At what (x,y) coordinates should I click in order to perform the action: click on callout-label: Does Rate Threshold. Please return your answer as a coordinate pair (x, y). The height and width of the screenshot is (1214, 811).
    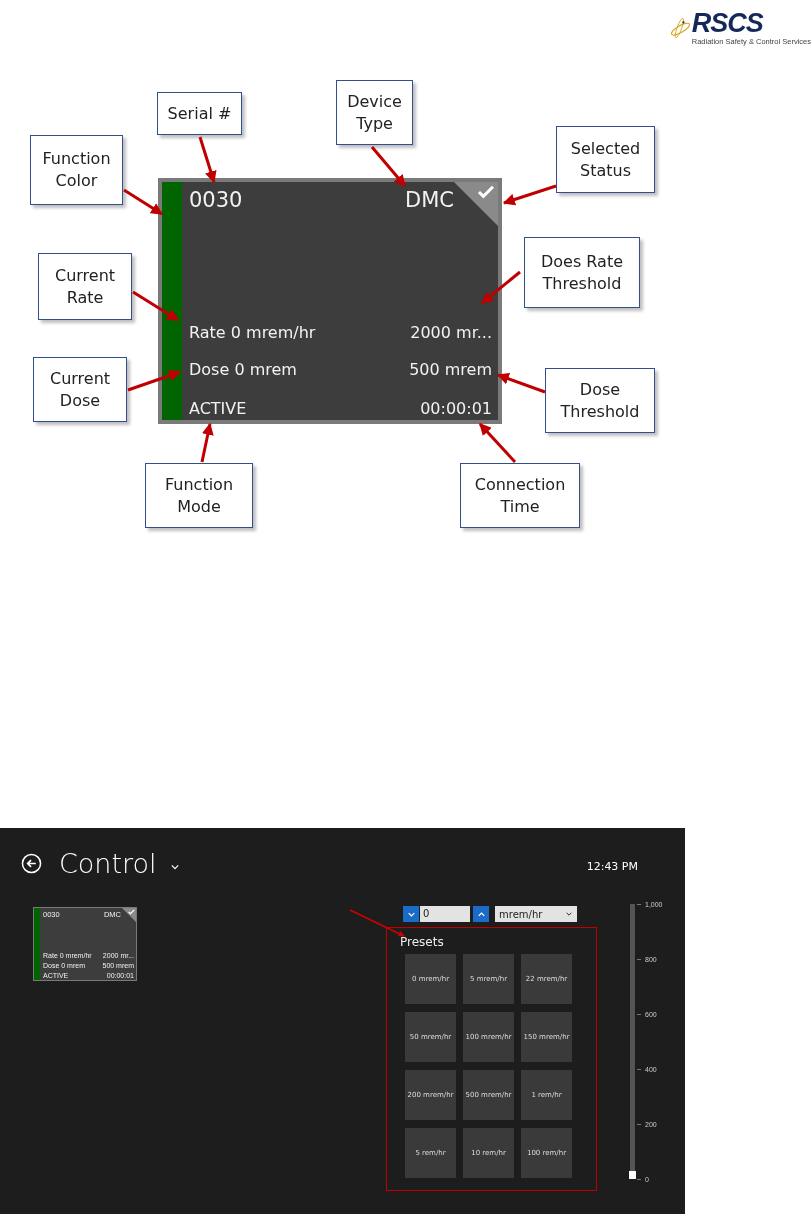
    Looking at the image, I should click on (582, 272).